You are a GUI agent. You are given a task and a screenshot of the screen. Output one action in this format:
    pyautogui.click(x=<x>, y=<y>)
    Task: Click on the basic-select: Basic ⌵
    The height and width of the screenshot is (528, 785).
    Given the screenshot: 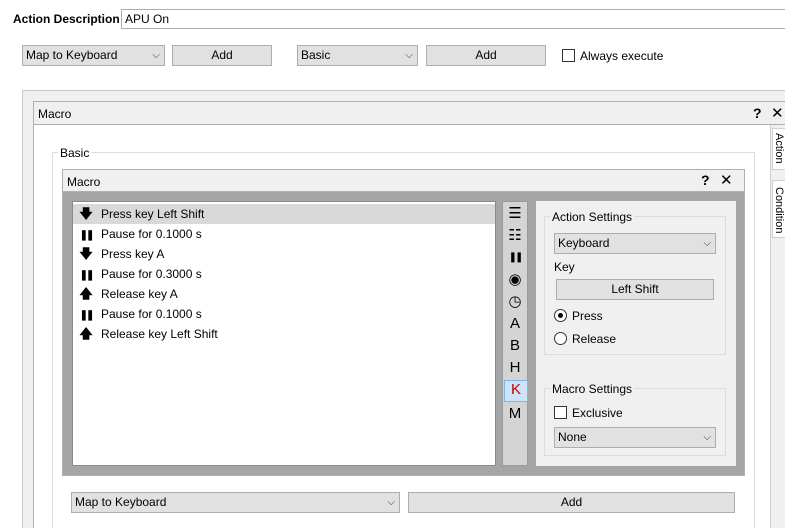 What is the action you would take?
    pyautogui.click(x=357, y=55)
    